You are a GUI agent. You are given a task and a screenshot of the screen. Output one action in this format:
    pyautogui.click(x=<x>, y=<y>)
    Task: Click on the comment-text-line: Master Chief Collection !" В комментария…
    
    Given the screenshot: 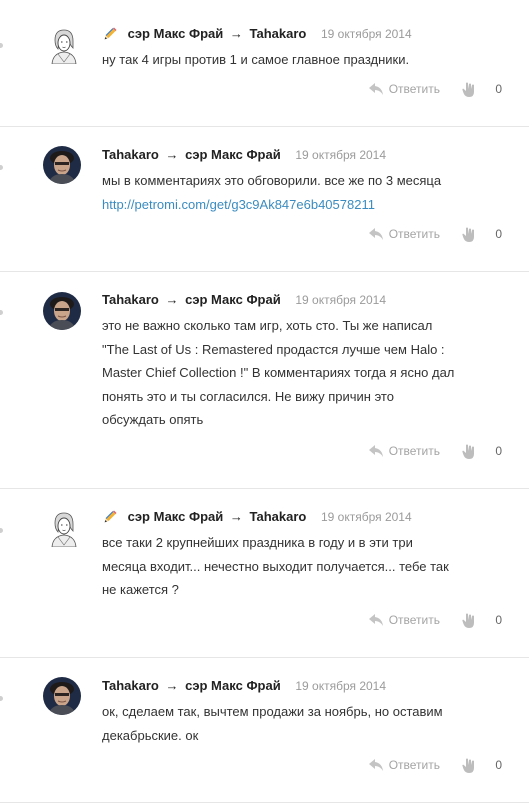 What is the action you would take?
    pyautogui.click(x=278, y=372)
    